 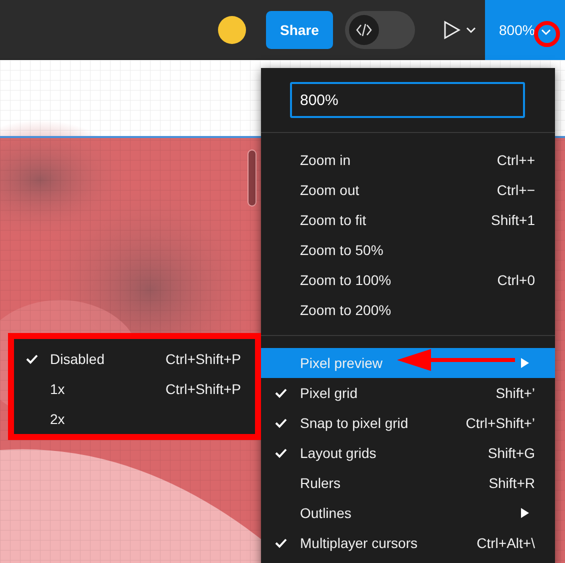 What do you see at coordinates (460, 30) in the screenshot?
I see `present-button` at bounding box center [460, 30].